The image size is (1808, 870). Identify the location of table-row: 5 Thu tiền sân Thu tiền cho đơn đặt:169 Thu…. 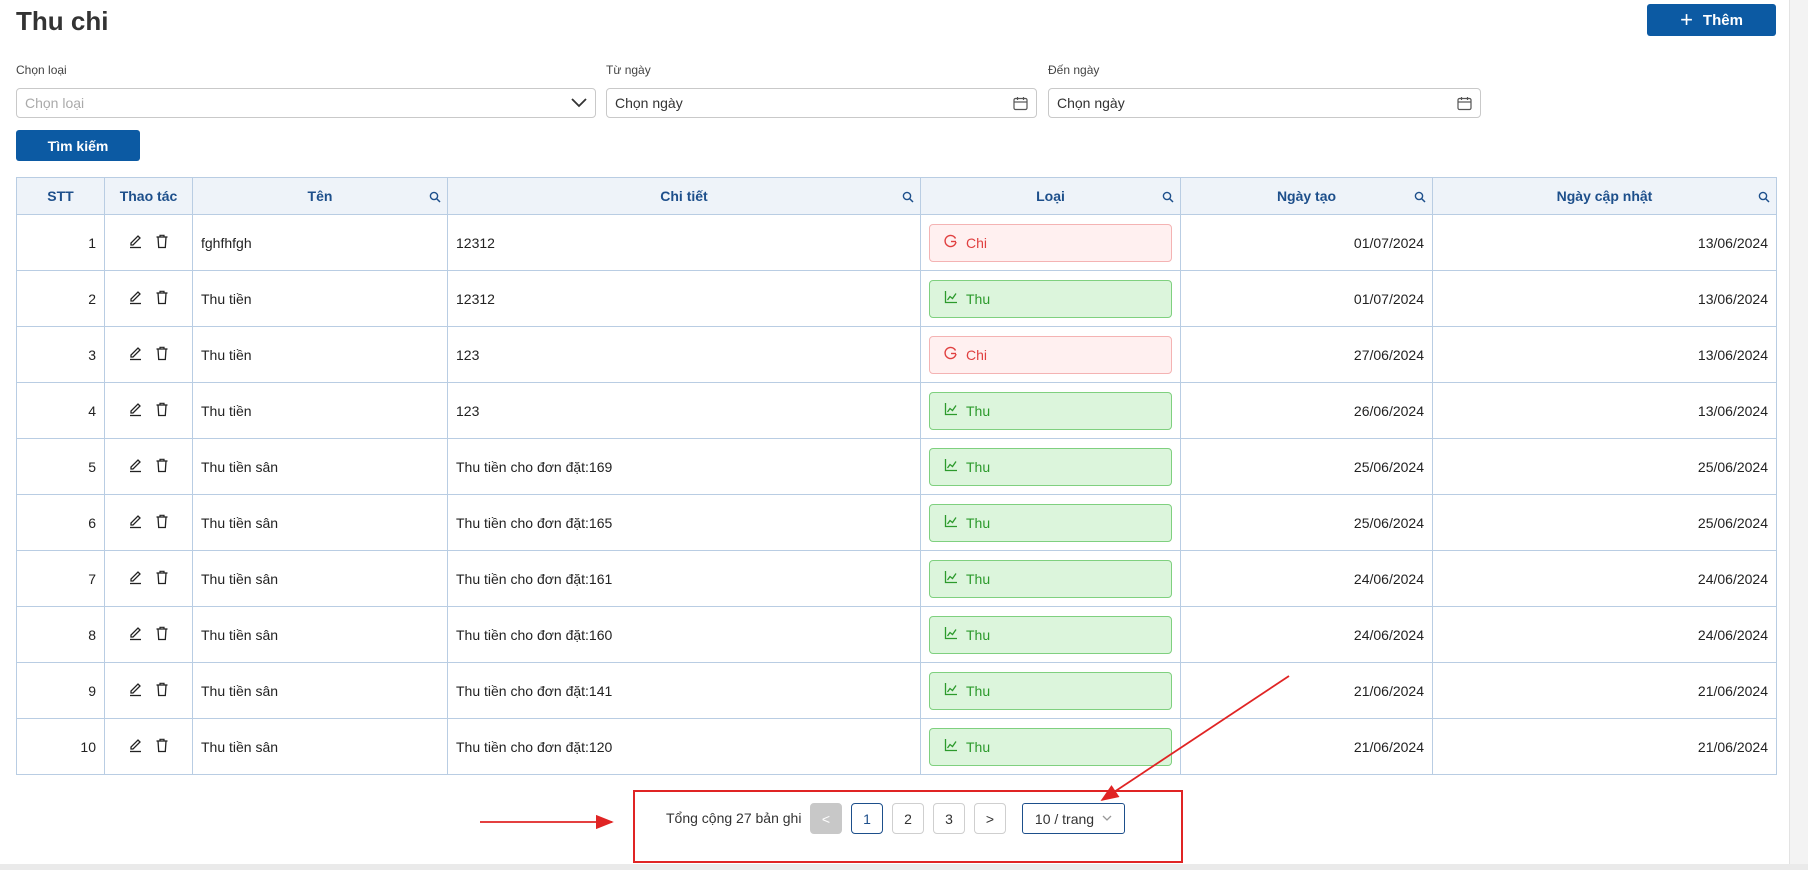
(896, 466).